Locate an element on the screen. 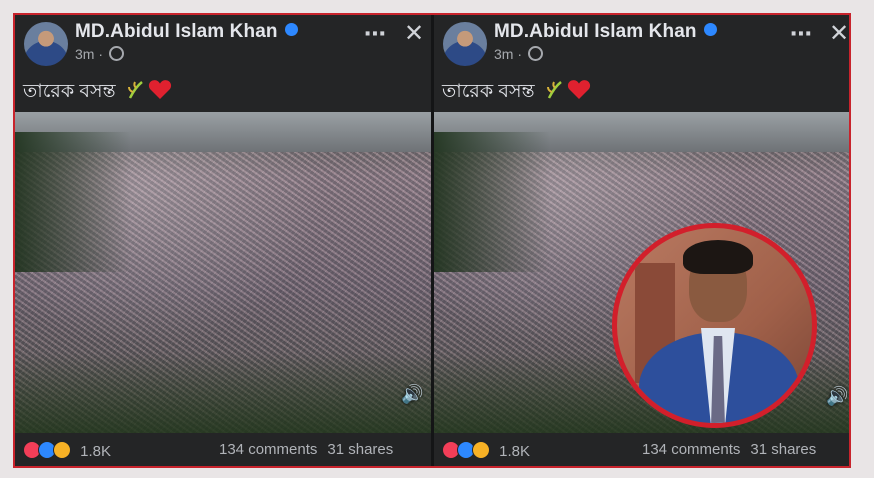 The width and height of the screenshot is (874, 478). photo-foreground is located at coordinates (223, 393).